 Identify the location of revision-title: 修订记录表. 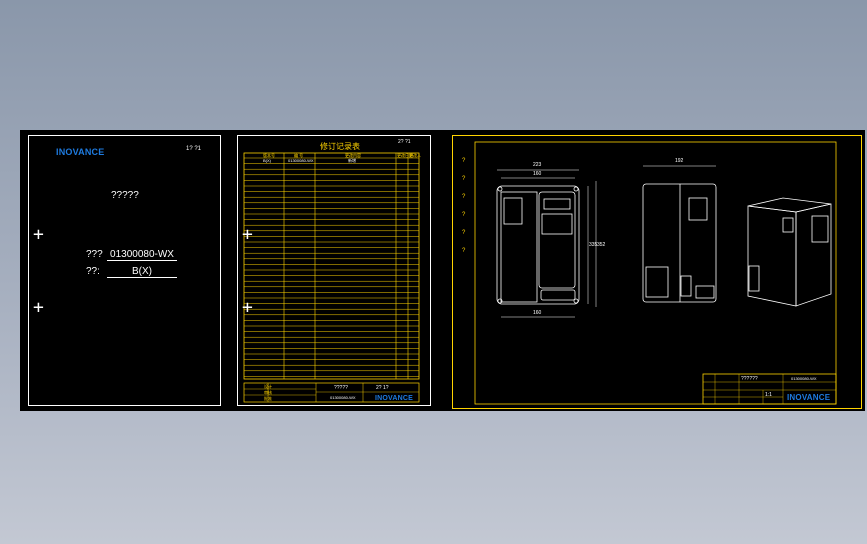
(340, 146).